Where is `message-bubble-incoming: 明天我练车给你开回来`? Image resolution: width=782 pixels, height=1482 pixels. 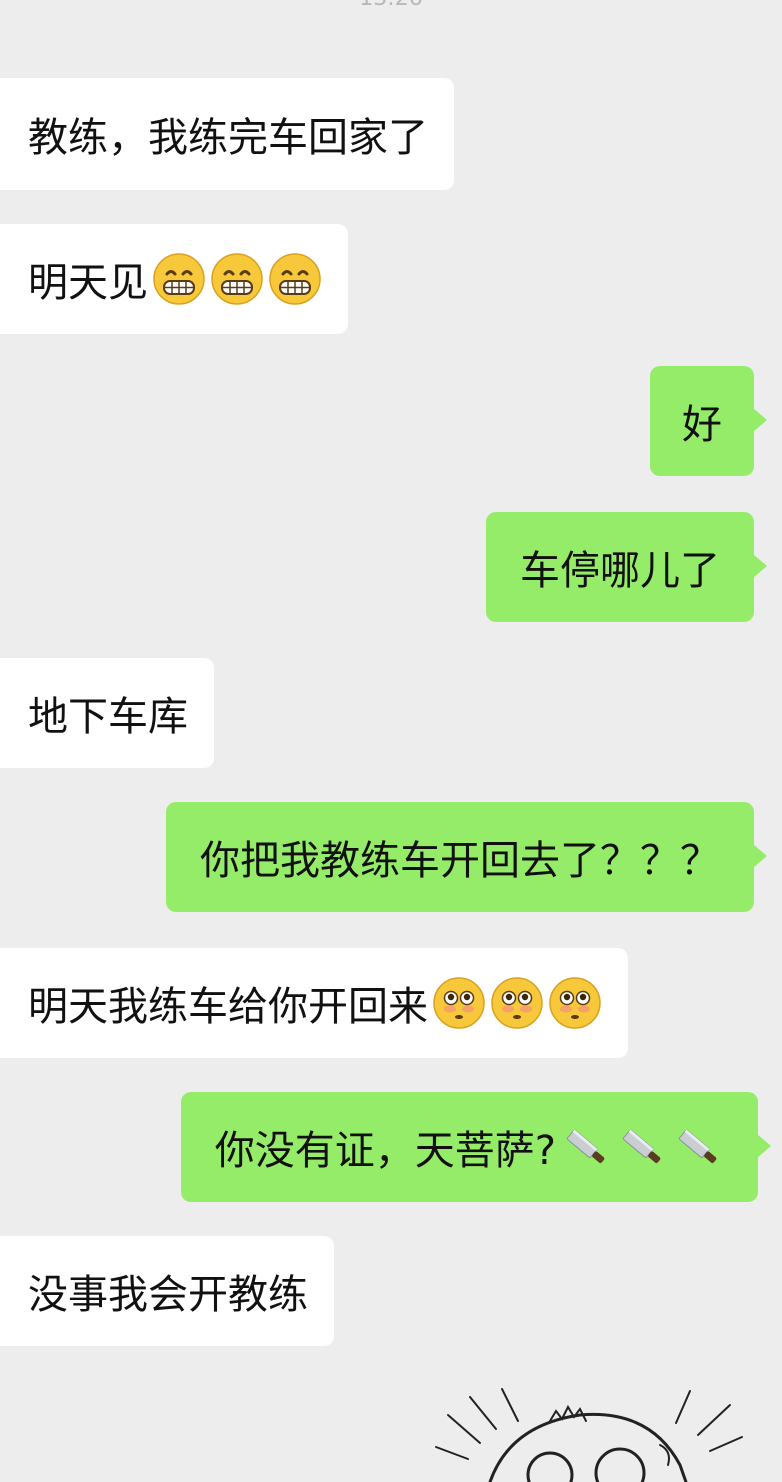 message-bubble-incoming: 明天我练车给你开回来 is located at coordinates (314, 1003).